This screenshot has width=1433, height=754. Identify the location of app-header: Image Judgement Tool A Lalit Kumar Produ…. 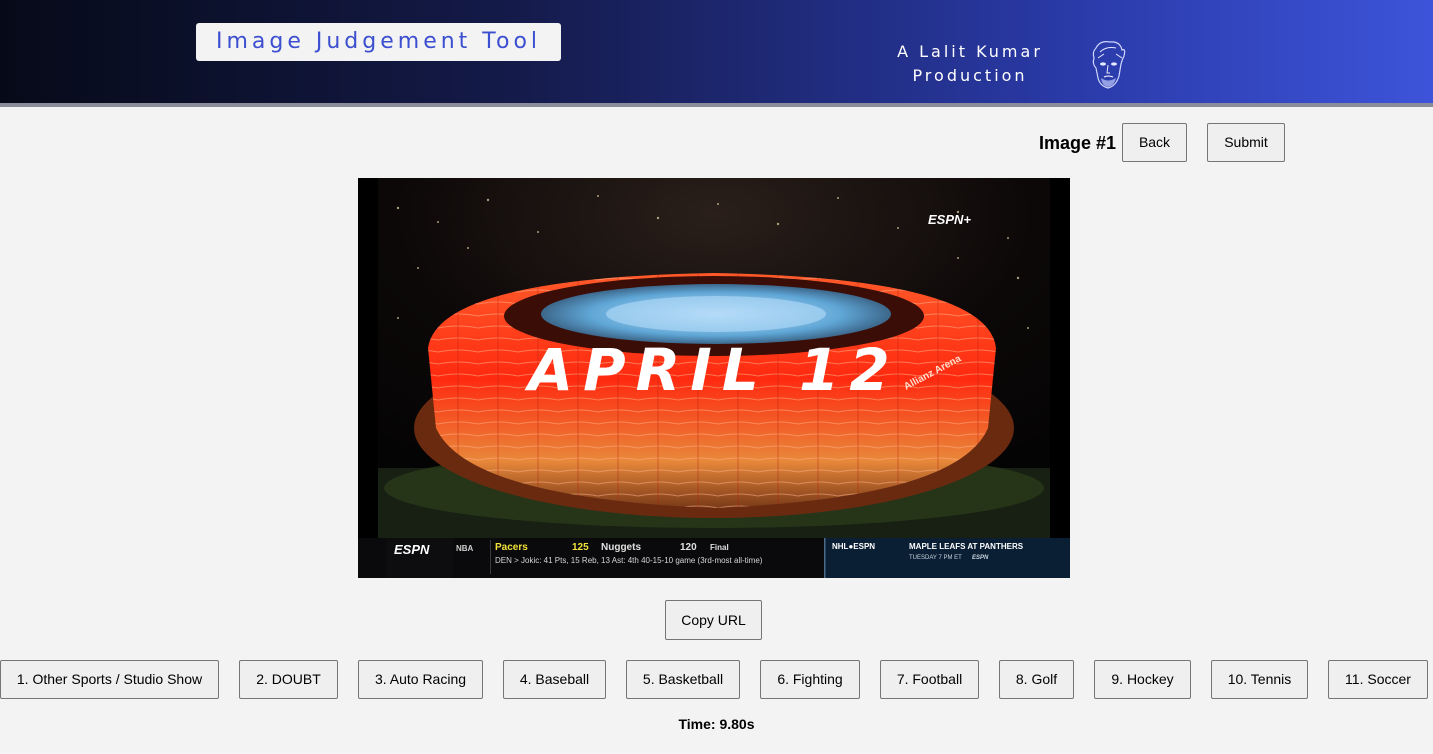
(716, 53).